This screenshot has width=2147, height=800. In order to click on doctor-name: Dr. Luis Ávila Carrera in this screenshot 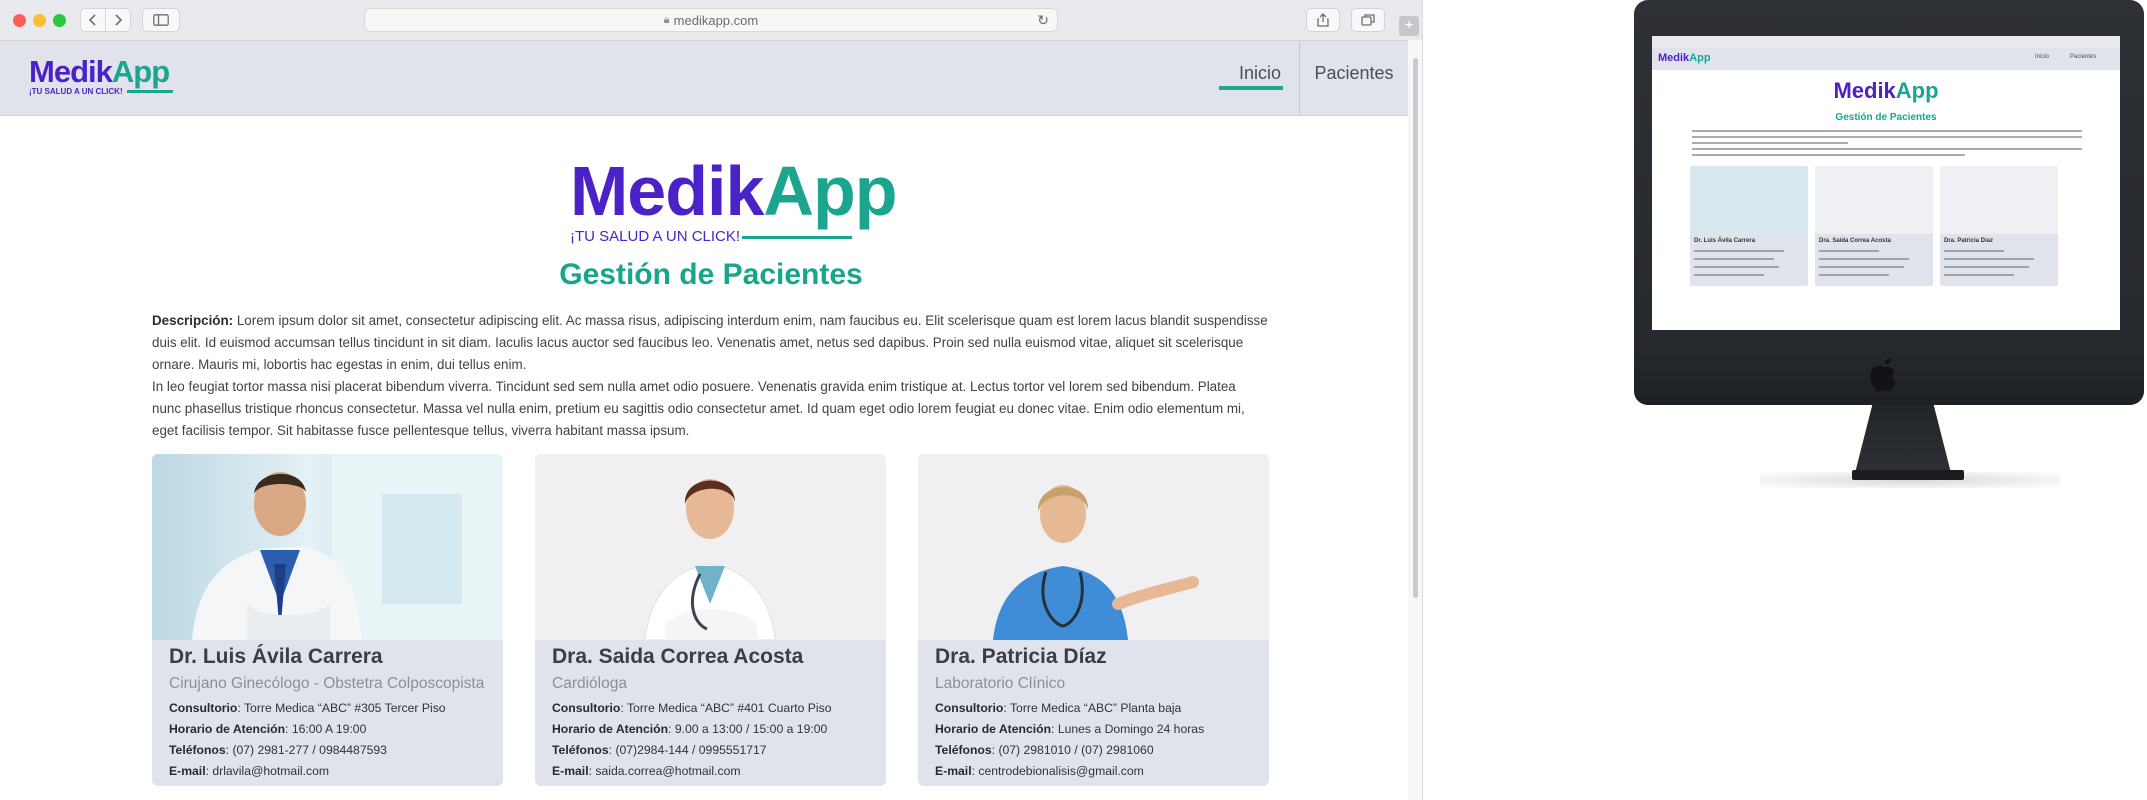, I will do `click(276, 656)`.